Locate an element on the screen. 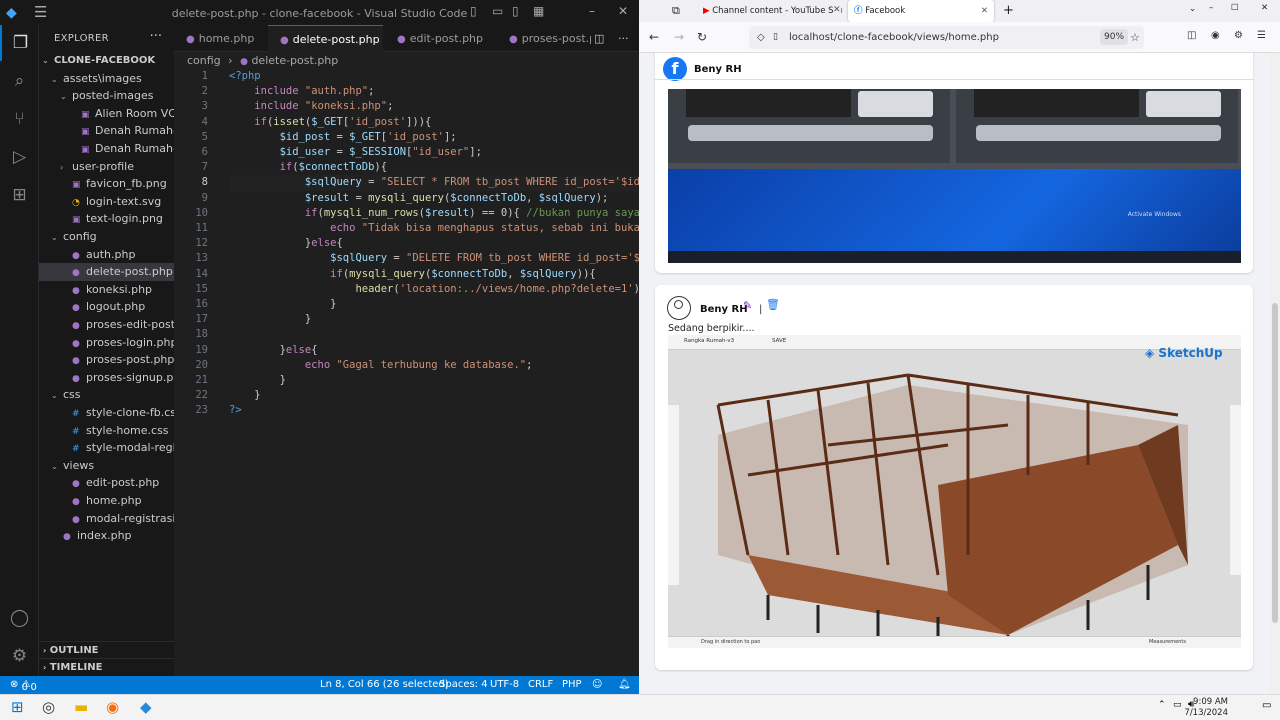 The image size is (1280, 720). facebook-logo-icon: f is located at coordinates (675, 69).